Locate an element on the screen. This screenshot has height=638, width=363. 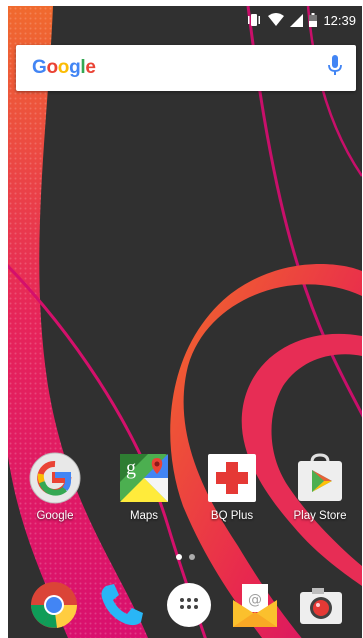
google-logo: Google is located at coordinates (64, 68).